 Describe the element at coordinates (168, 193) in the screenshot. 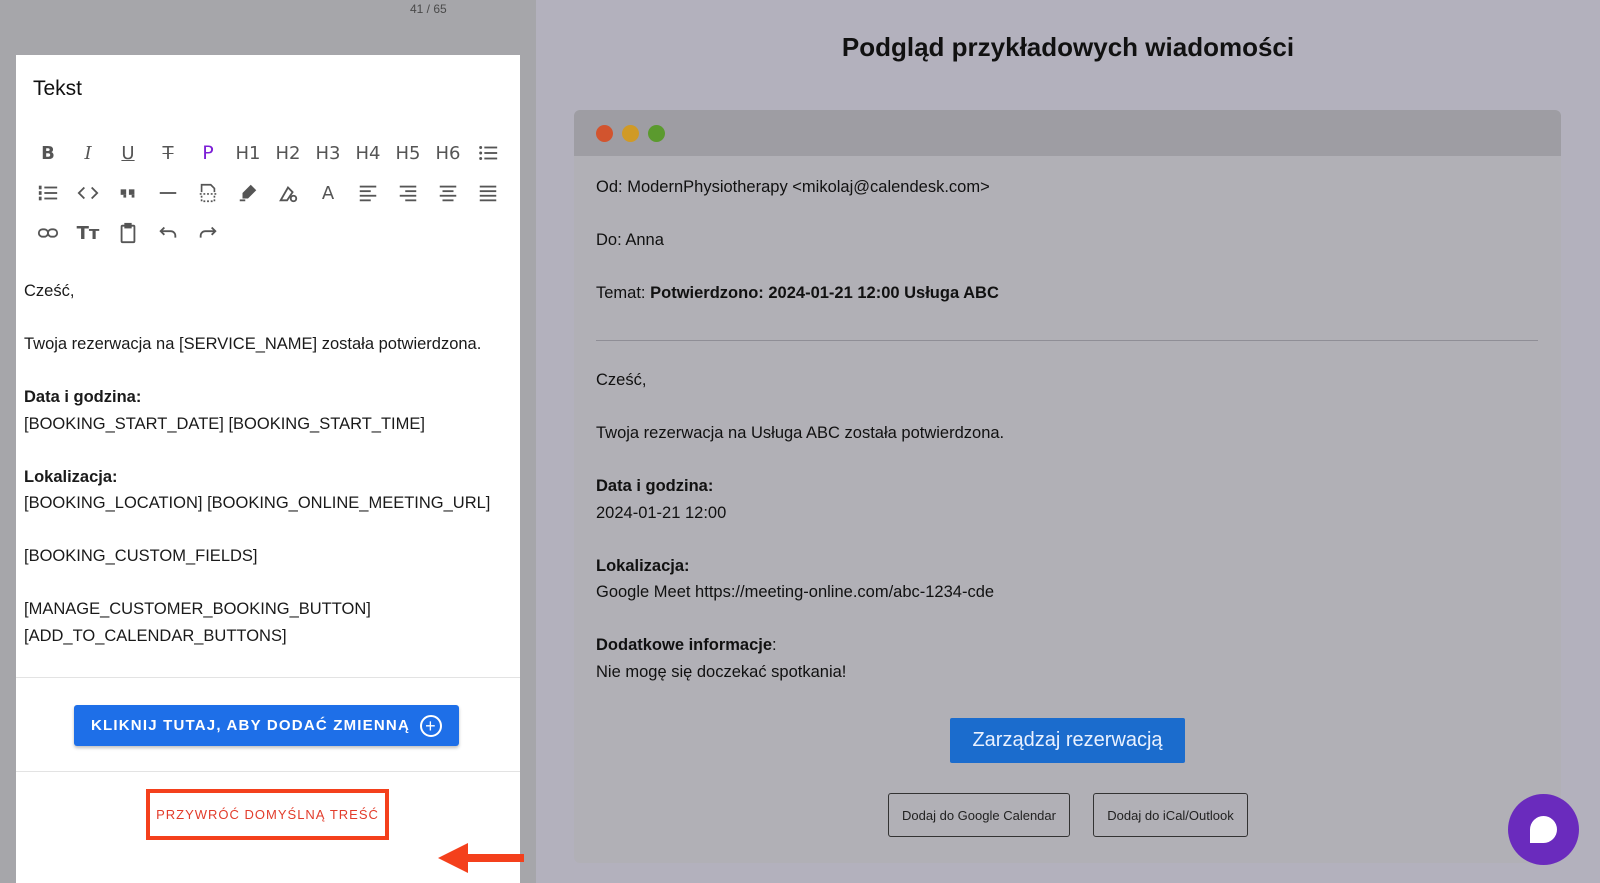

I see `horizontal-rule-icon` at that location.